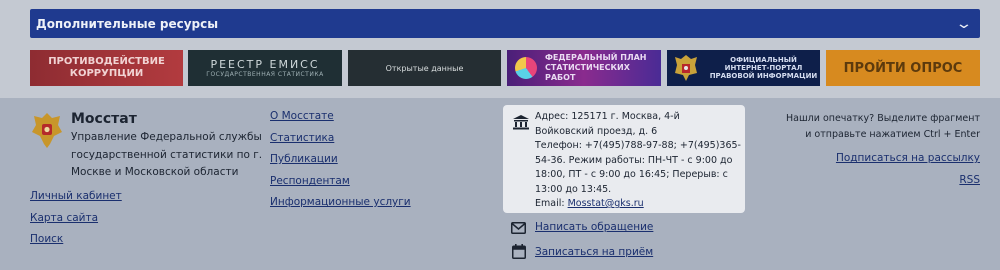  Describe the element at coordinates (76, 196) in the screenshot. I see `personal-cabinet-link: Личный кабинет` at that location.